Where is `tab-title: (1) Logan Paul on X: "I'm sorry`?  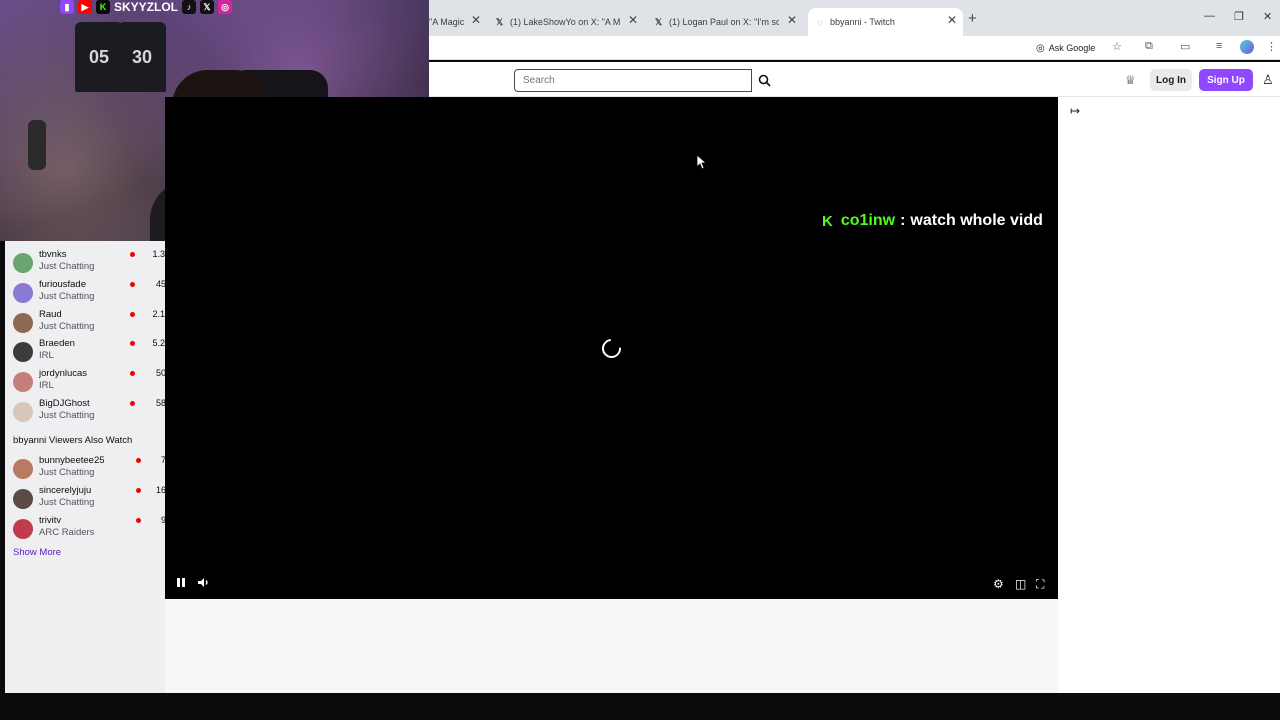
tab-title: (1) Logan Paul on X: "I'm sorry is located at coordinates (724, 22).